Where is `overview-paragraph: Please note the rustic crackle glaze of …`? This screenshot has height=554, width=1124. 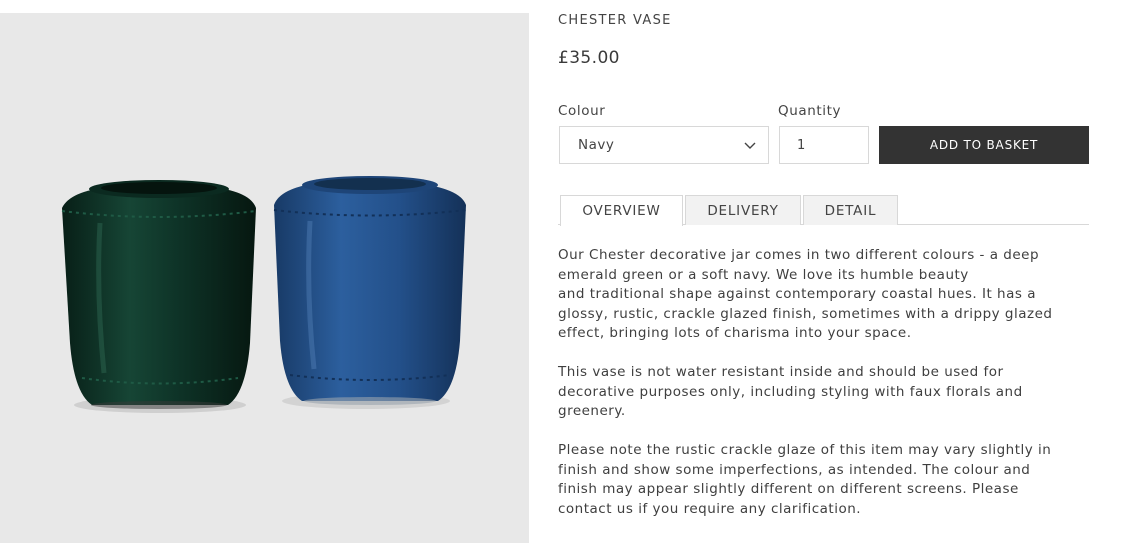 overview-paragraph: Please note the rustic crackle glaze of … is located at coordinates (805, 479).